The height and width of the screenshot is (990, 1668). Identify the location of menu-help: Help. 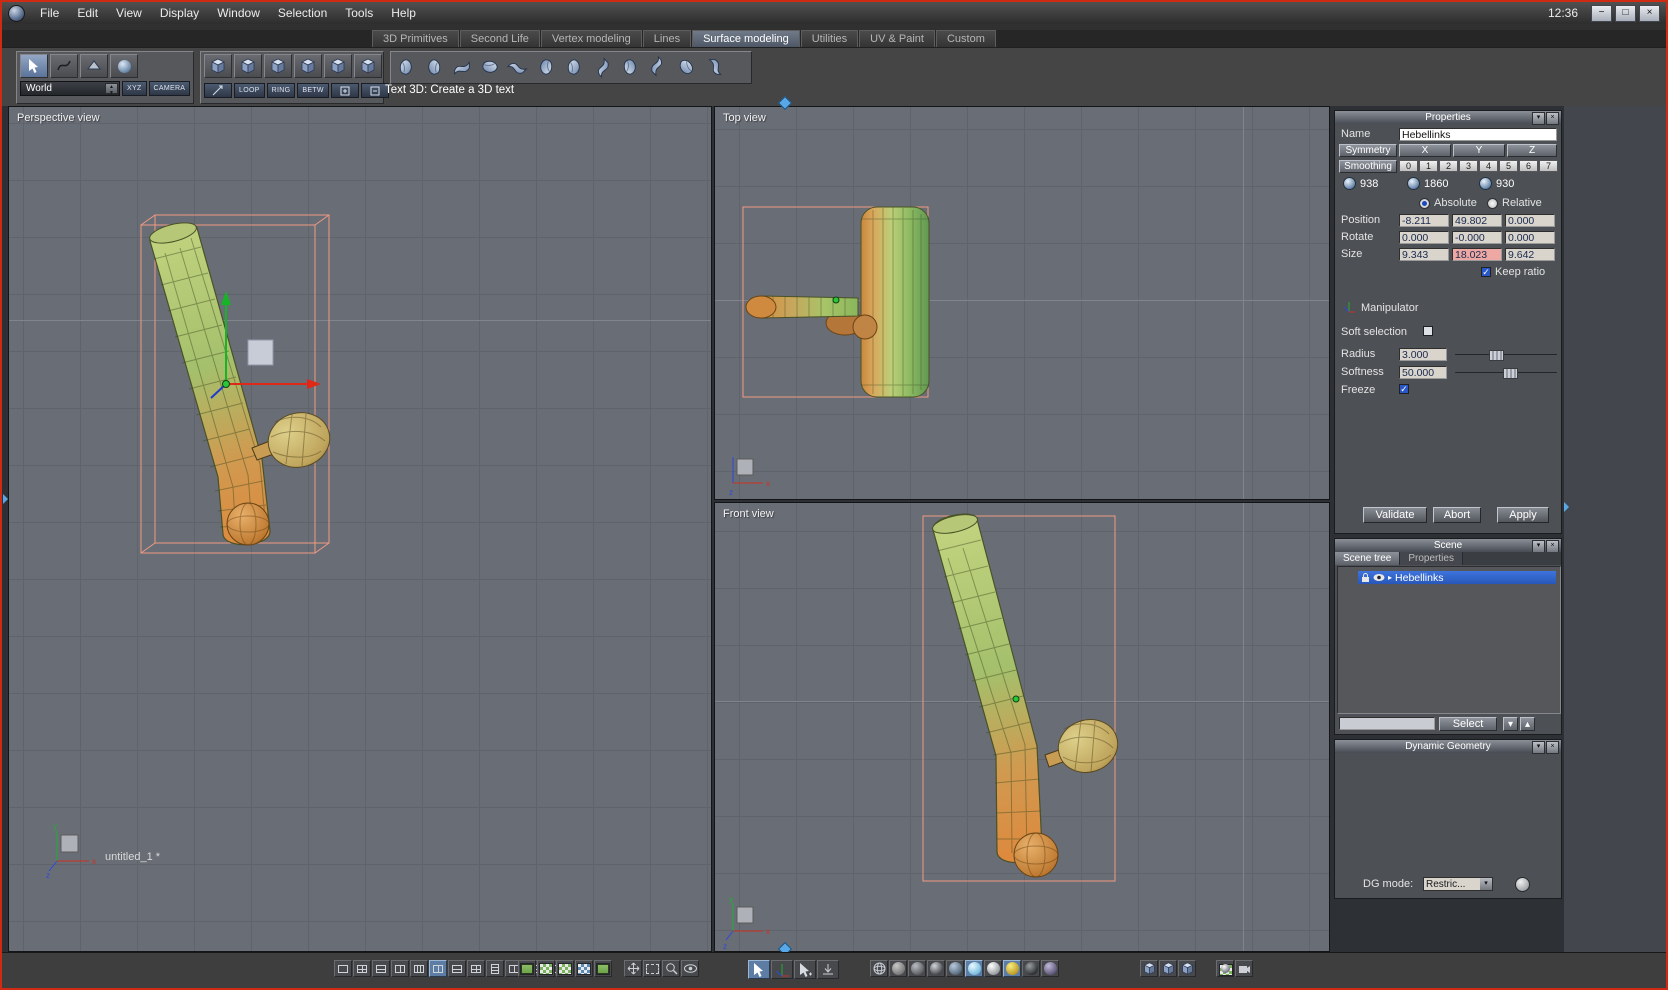
(403, 13).